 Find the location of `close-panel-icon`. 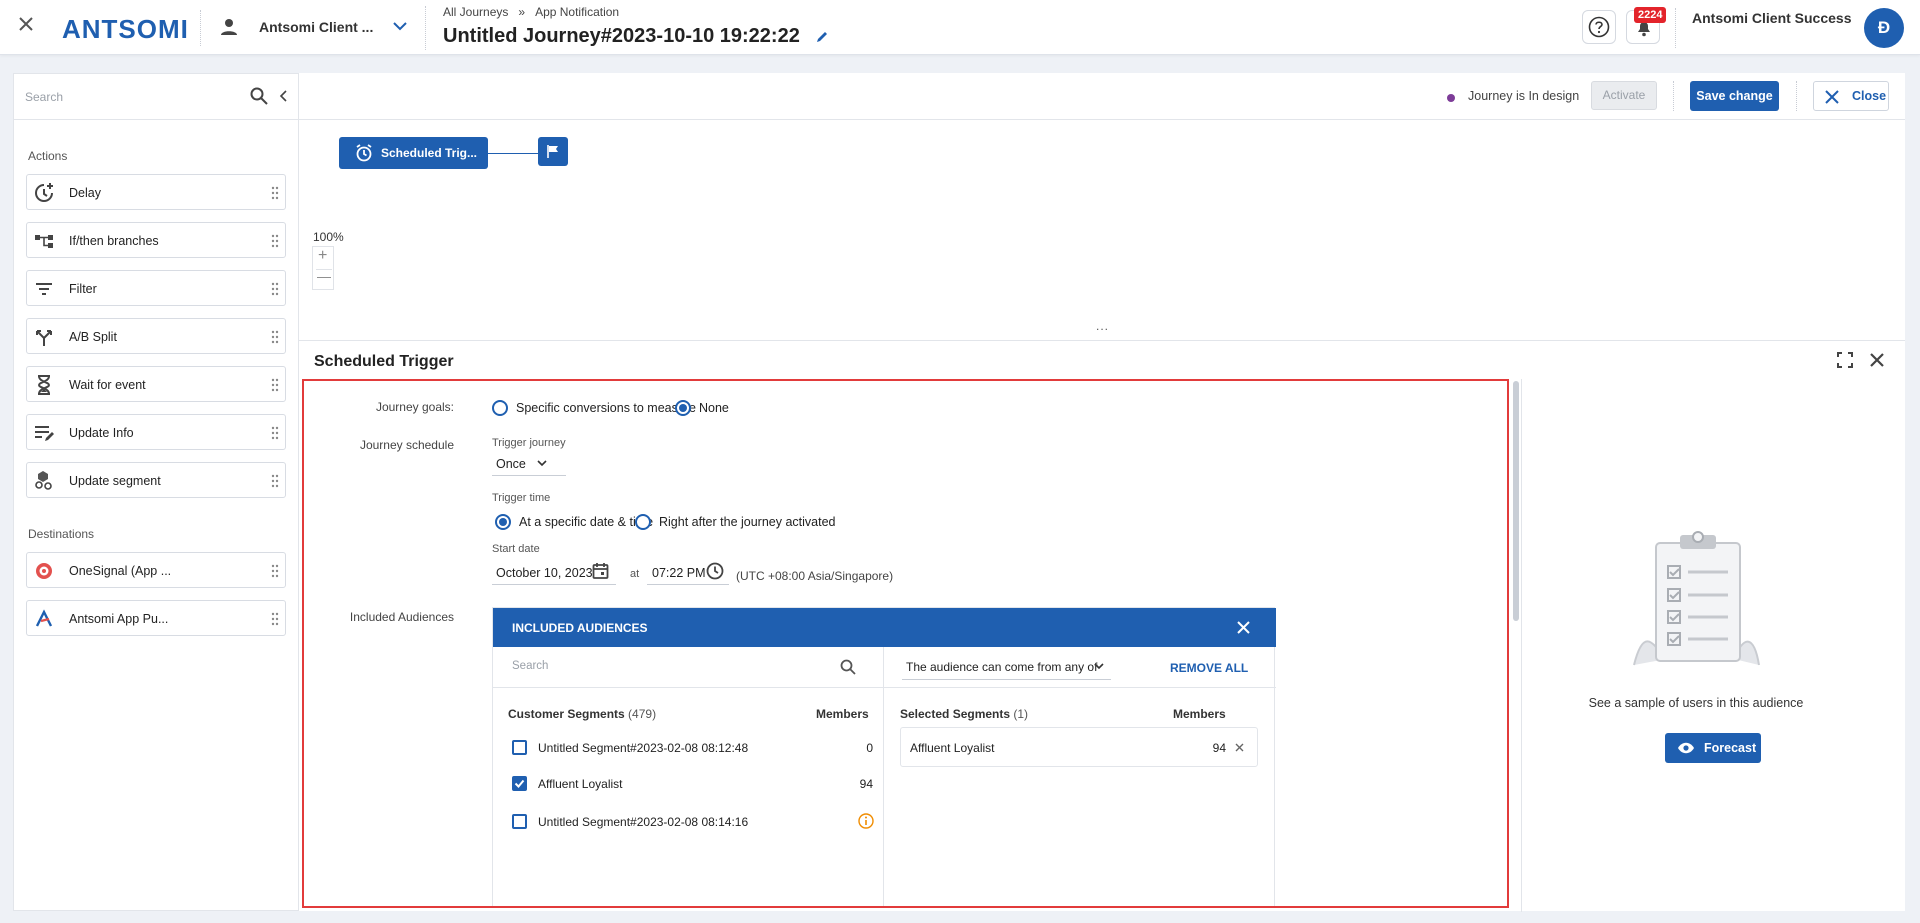

close-panel-icon is located at coordinates (1877, 360).